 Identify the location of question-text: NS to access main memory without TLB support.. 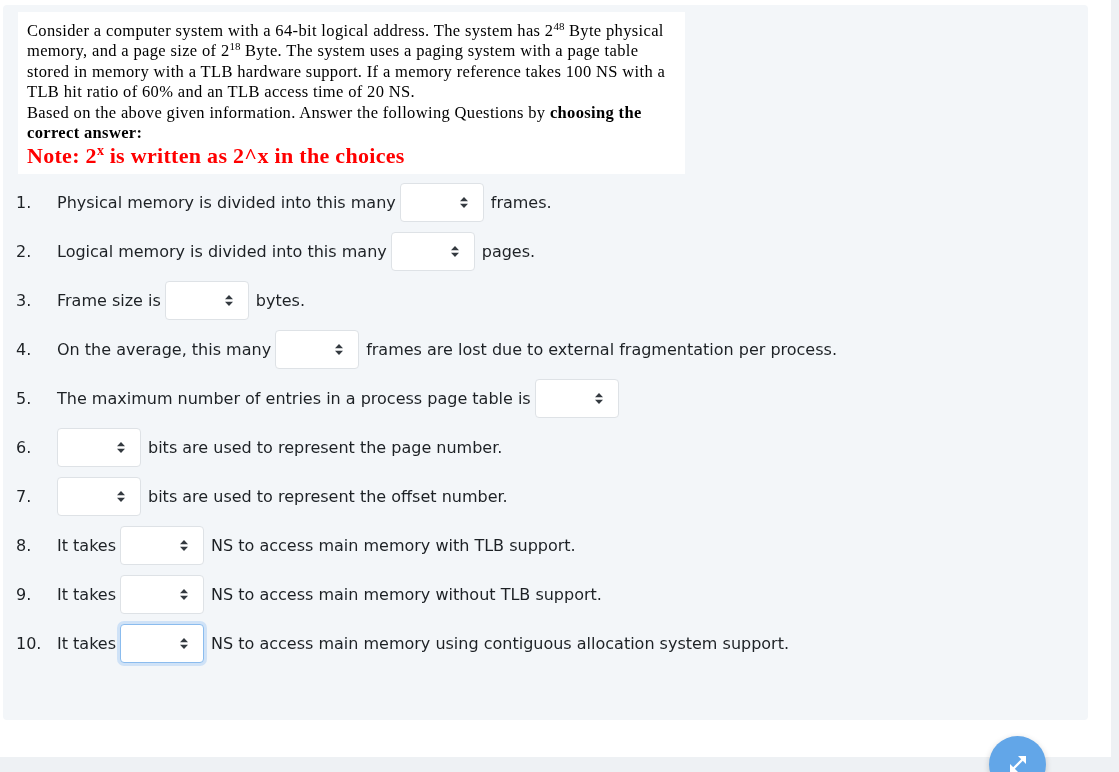
(406, 595).